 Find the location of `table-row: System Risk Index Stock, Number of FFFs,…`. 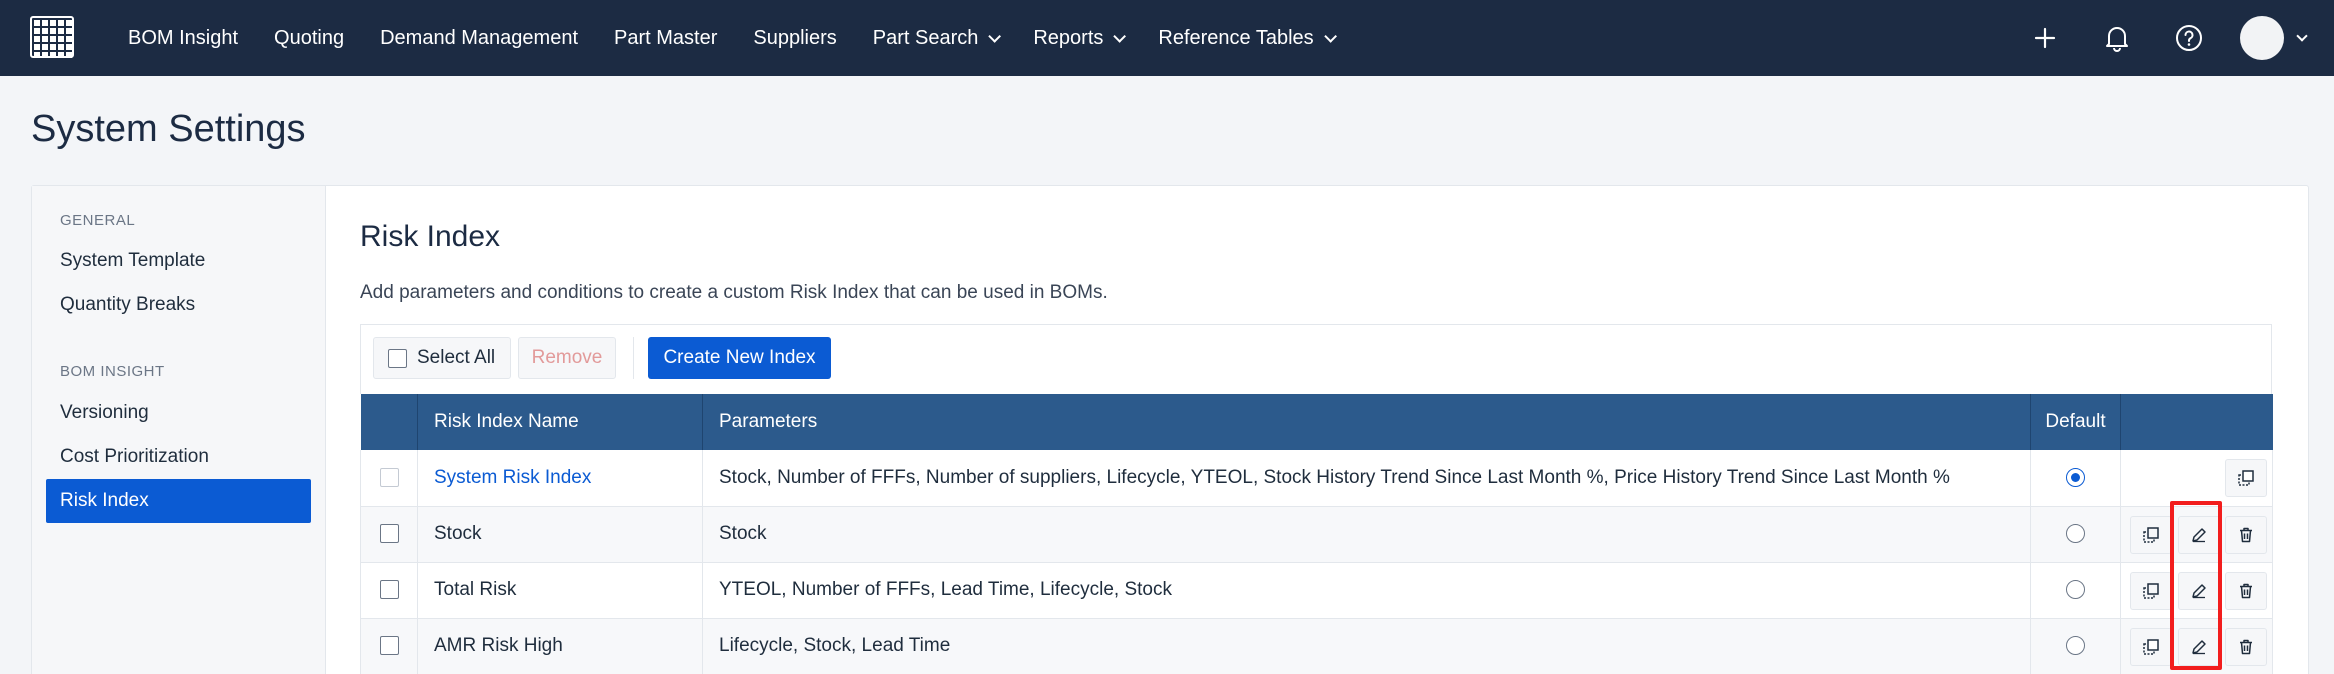

table-row: System Risk Index Stock, Number of FFFs,… is located at coordinates (1316, 478).